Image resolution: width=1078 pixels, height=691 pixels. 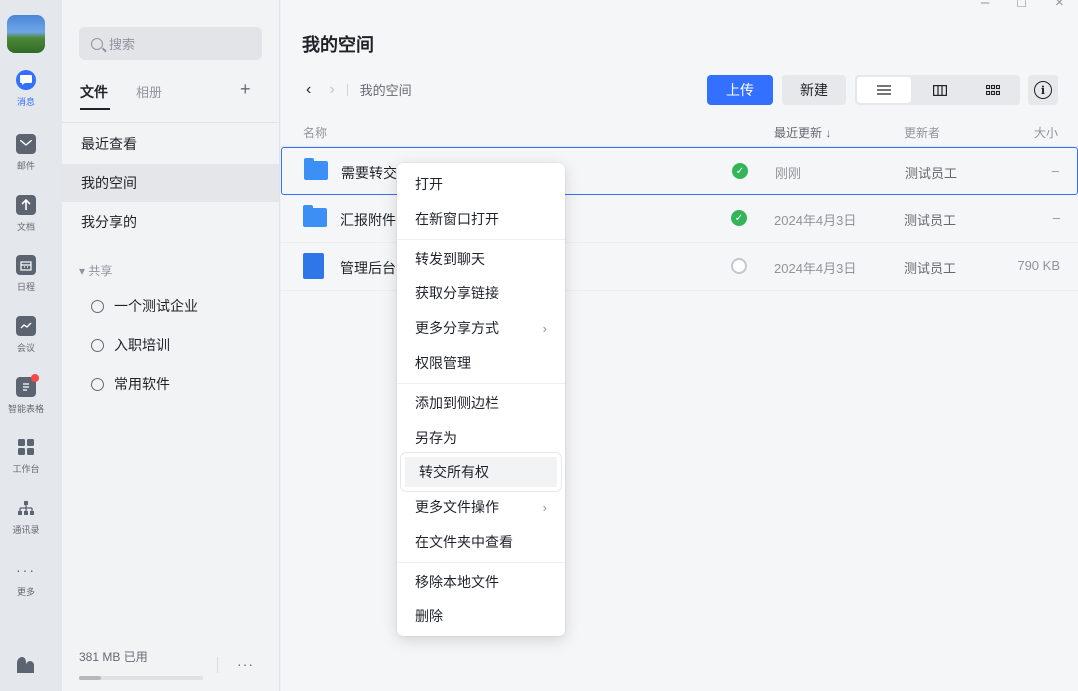 What do you see at coordinates (481, 259) in the screenshot?
I see `menu-item-forward-to-chat: 转发到聊天` at bounding box center [481, 259].